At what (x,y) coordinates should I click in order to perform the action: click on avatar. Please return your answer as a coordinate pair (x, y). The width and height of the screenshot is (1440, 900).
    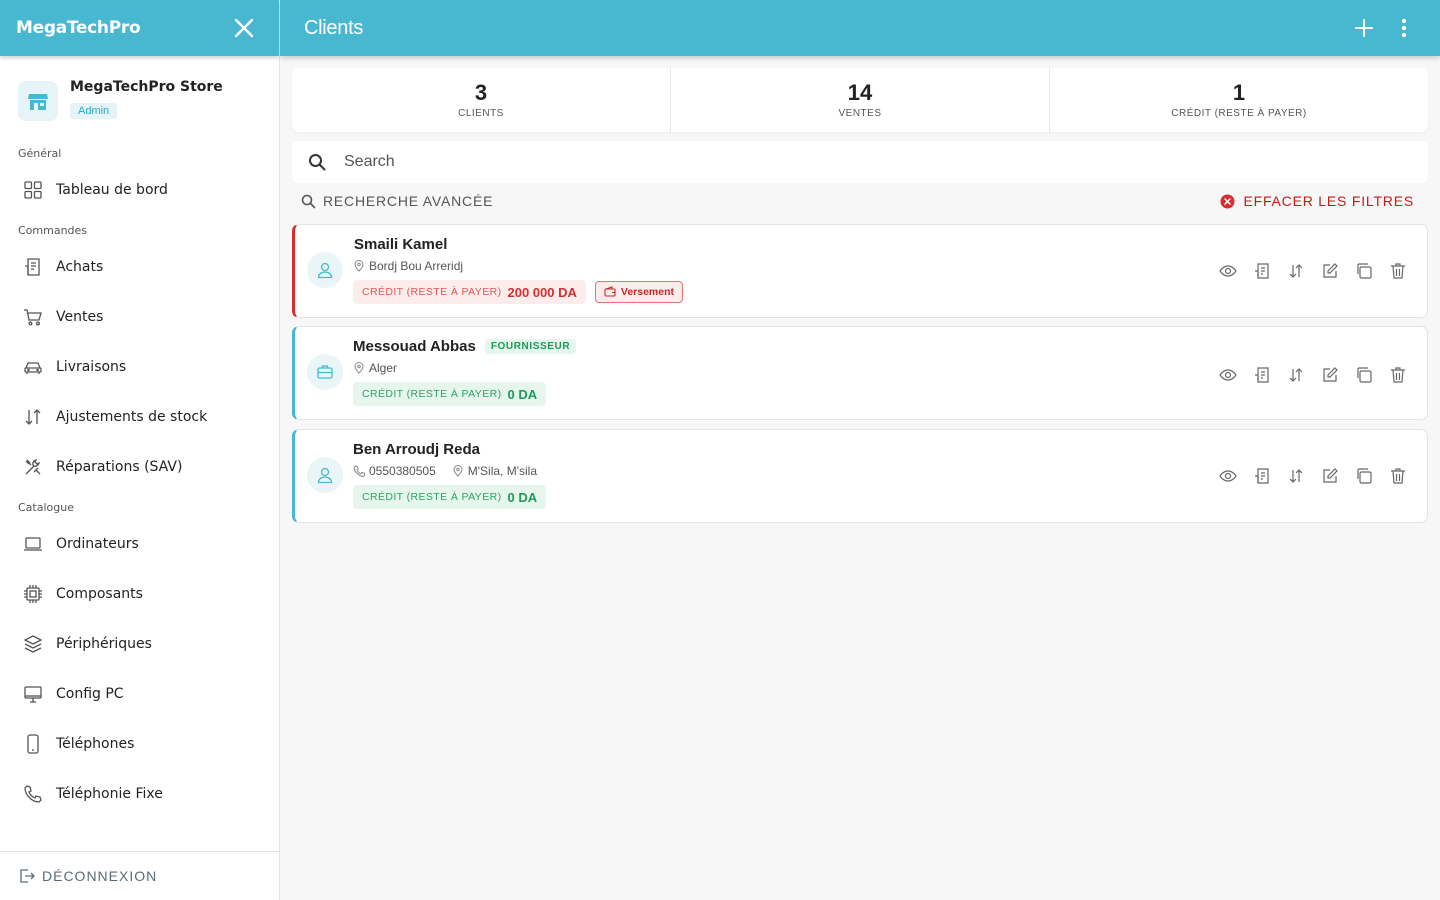
    Looking at the image, I should click on (325, 372).